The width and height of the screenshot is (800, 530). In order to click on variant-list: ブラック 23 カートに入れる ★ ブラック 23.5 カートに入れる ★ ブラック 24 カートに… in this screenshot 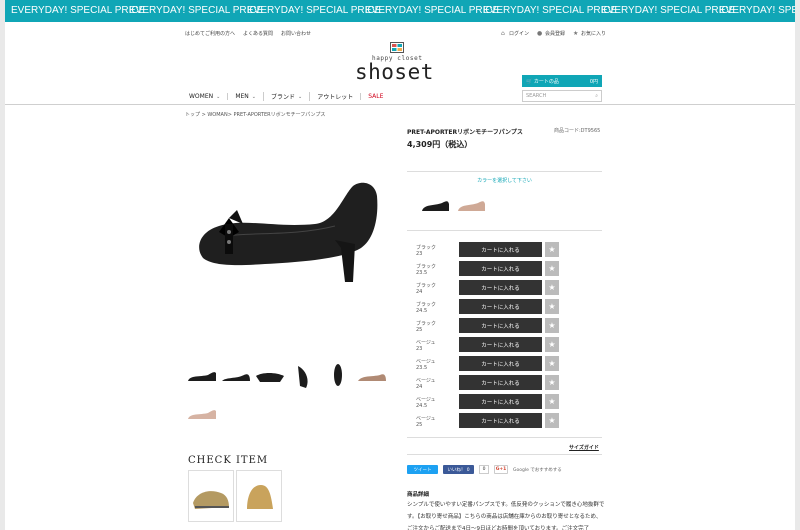, I will do `click(504, 336)`.